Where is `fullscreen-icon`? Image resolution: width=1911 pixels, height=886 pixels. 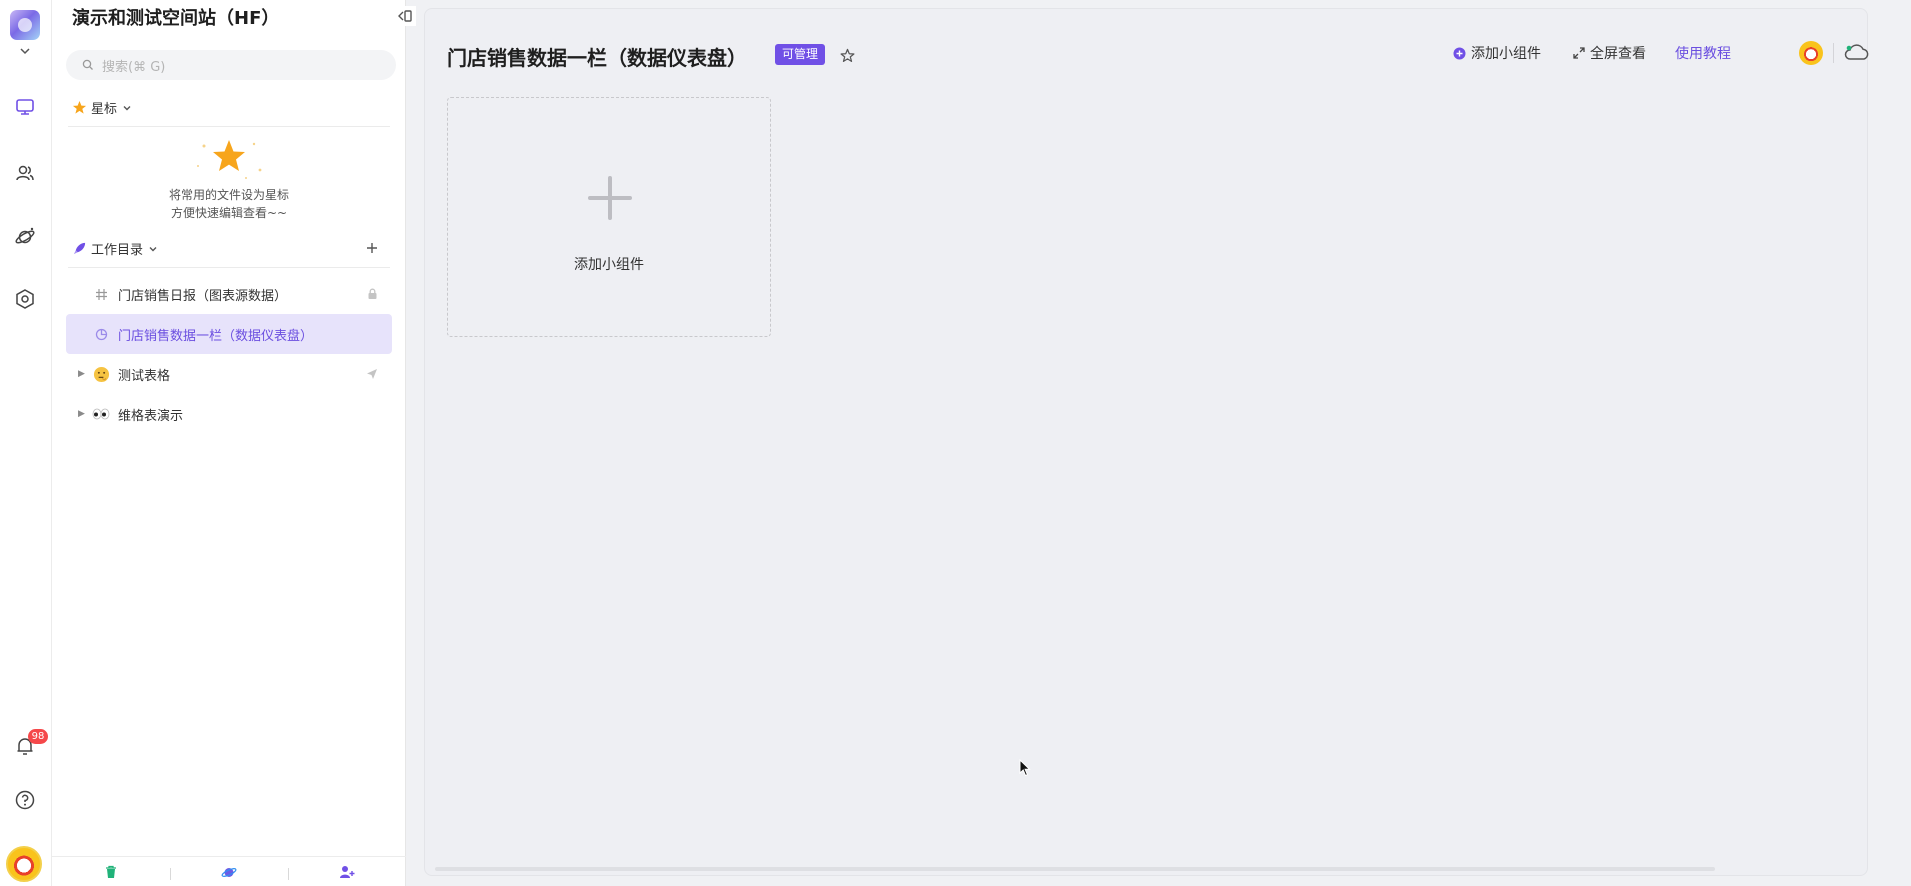
fullscreen-icon is located at coordinates (1579, 53).